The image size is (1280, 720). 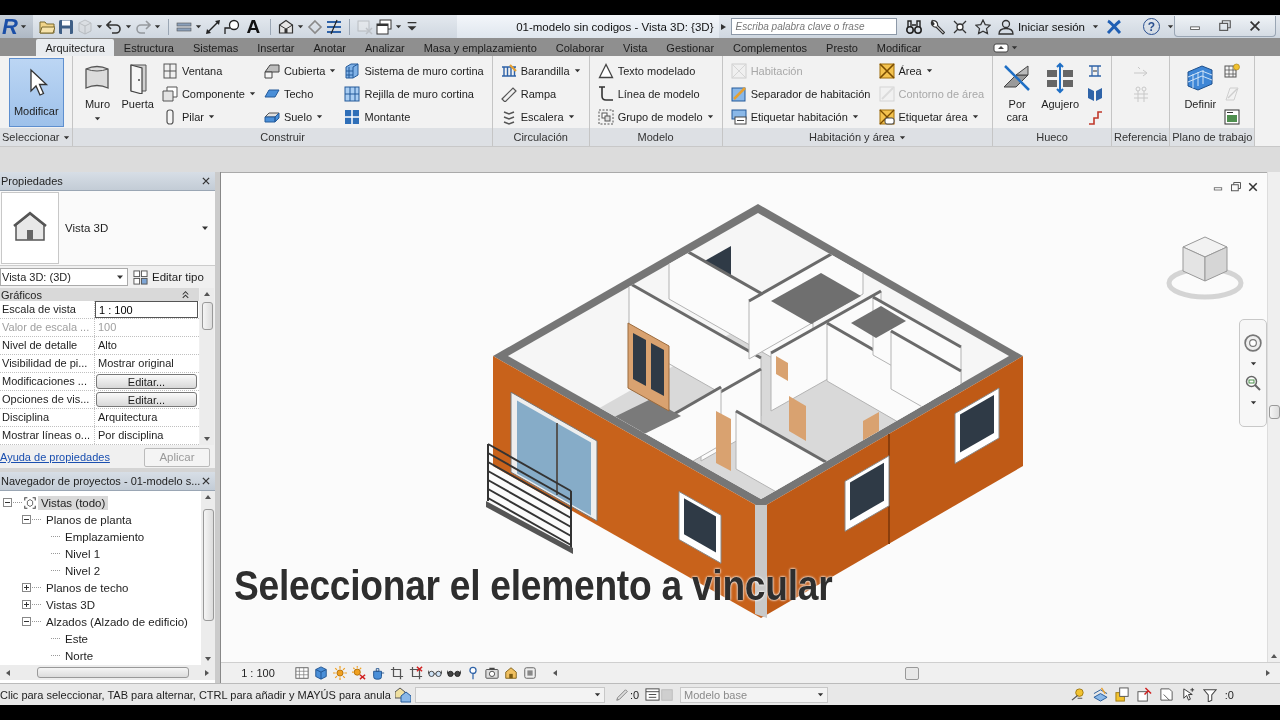 I want to click on ribbon-tab: Colaborar, so click(x=580, y=47).